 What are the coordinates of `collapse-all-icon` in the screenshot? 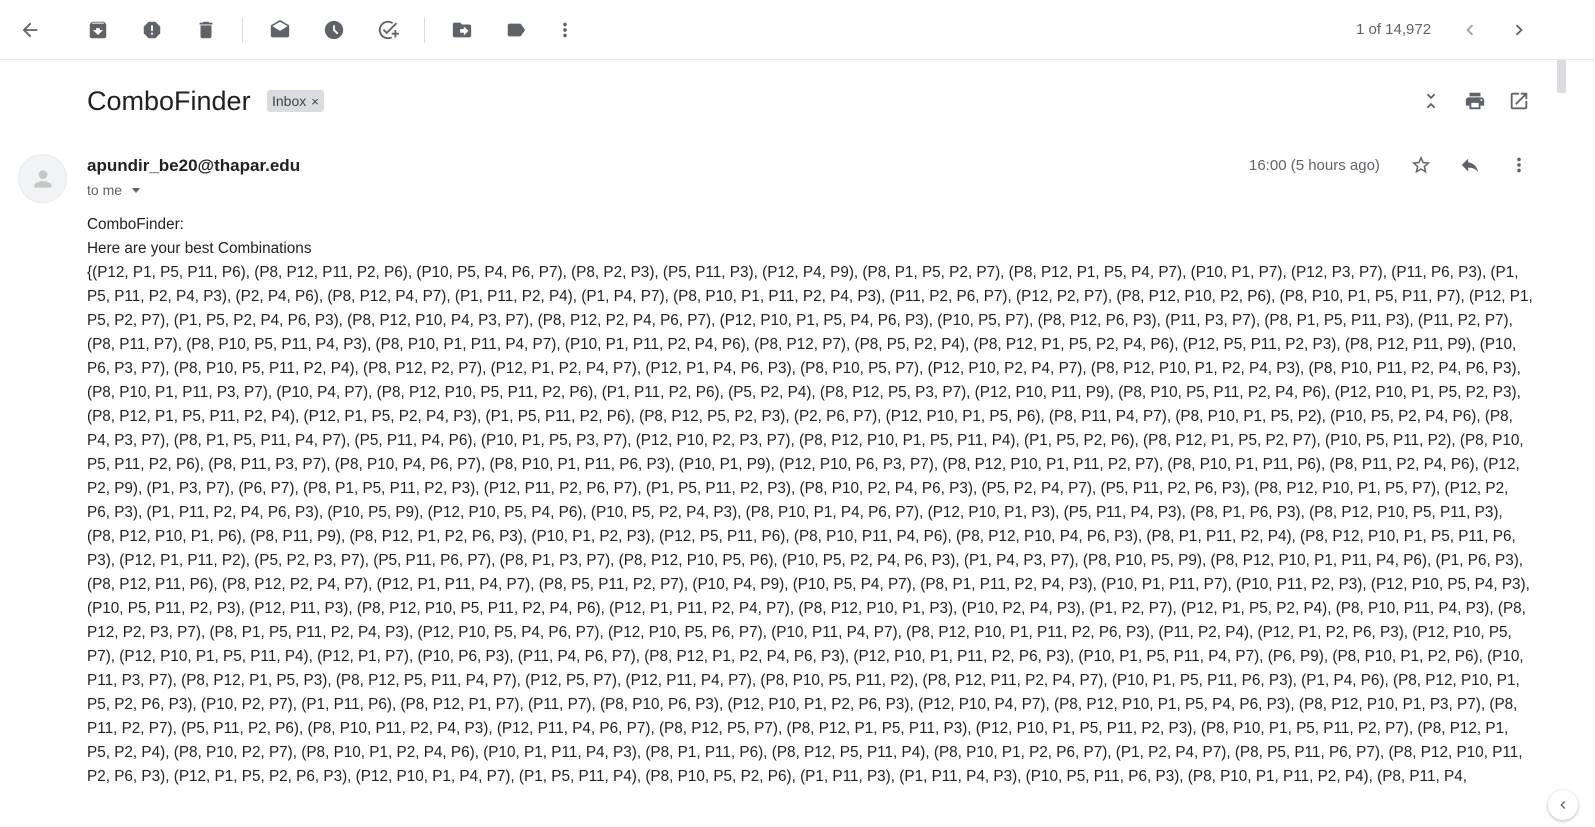 It's located at (1431, 101).